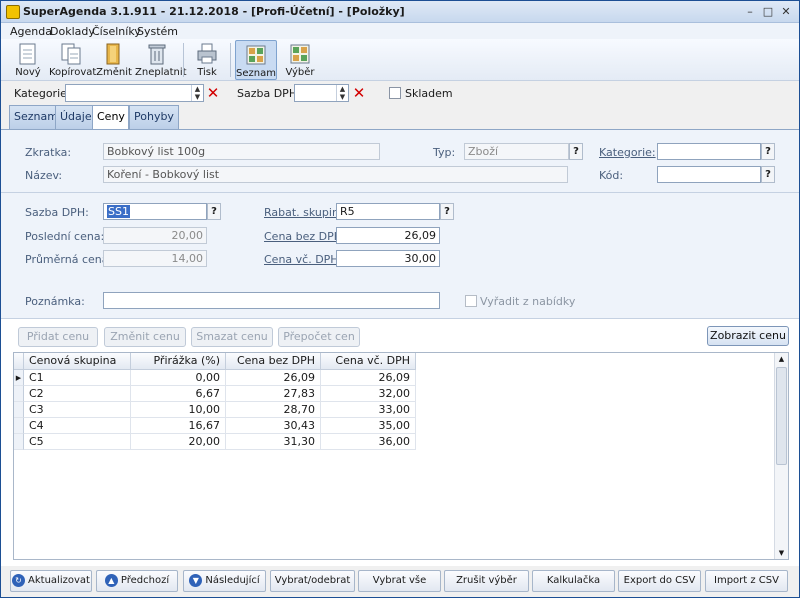 The height and width of the screenshot is (598, 800). I want to click on grid-cell: 31,30, so click(273, 442).